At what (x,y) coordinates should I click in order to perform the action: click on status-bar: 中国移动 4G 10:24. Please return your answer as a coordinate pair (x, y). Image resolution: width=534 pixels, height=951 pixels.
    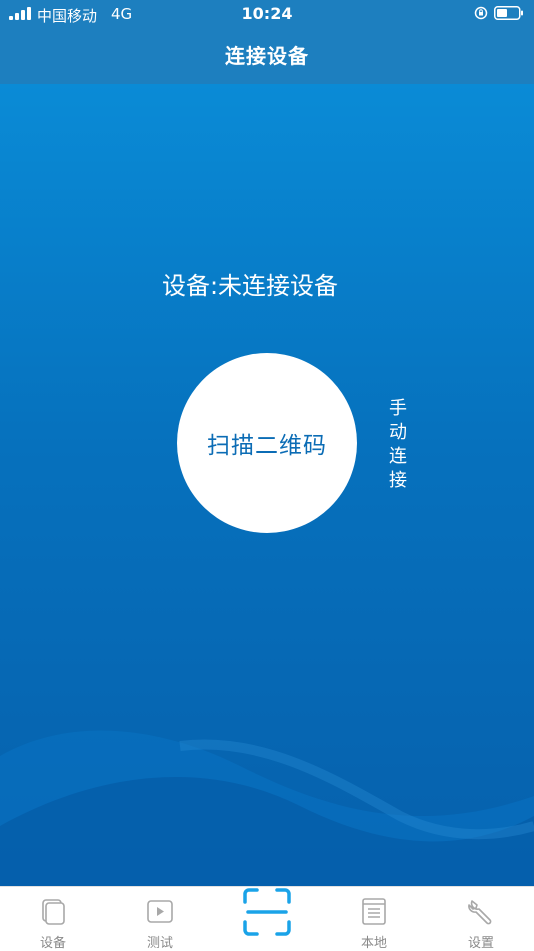
    Looking at the image, I should click on (267, 14).